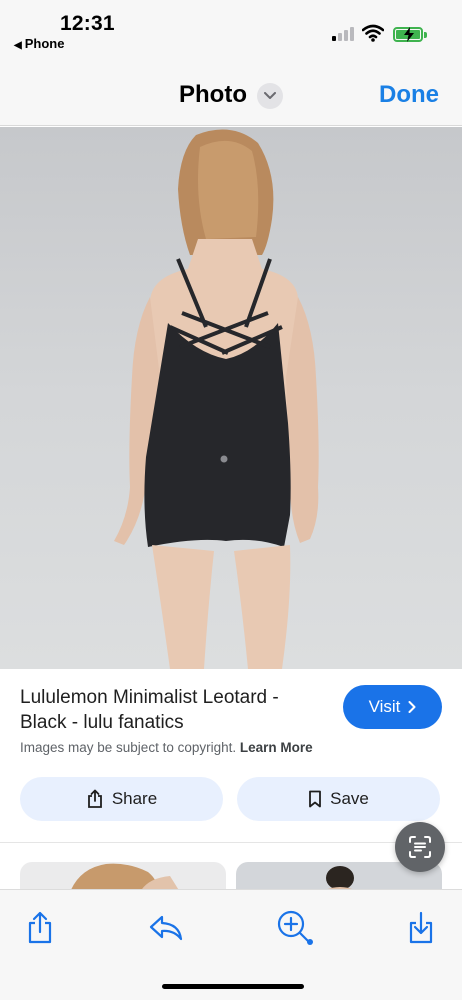  What do you see at coordinates (134, 798) in the screenshot?
I see `share-label: Share` at bounding box center [134, 798].